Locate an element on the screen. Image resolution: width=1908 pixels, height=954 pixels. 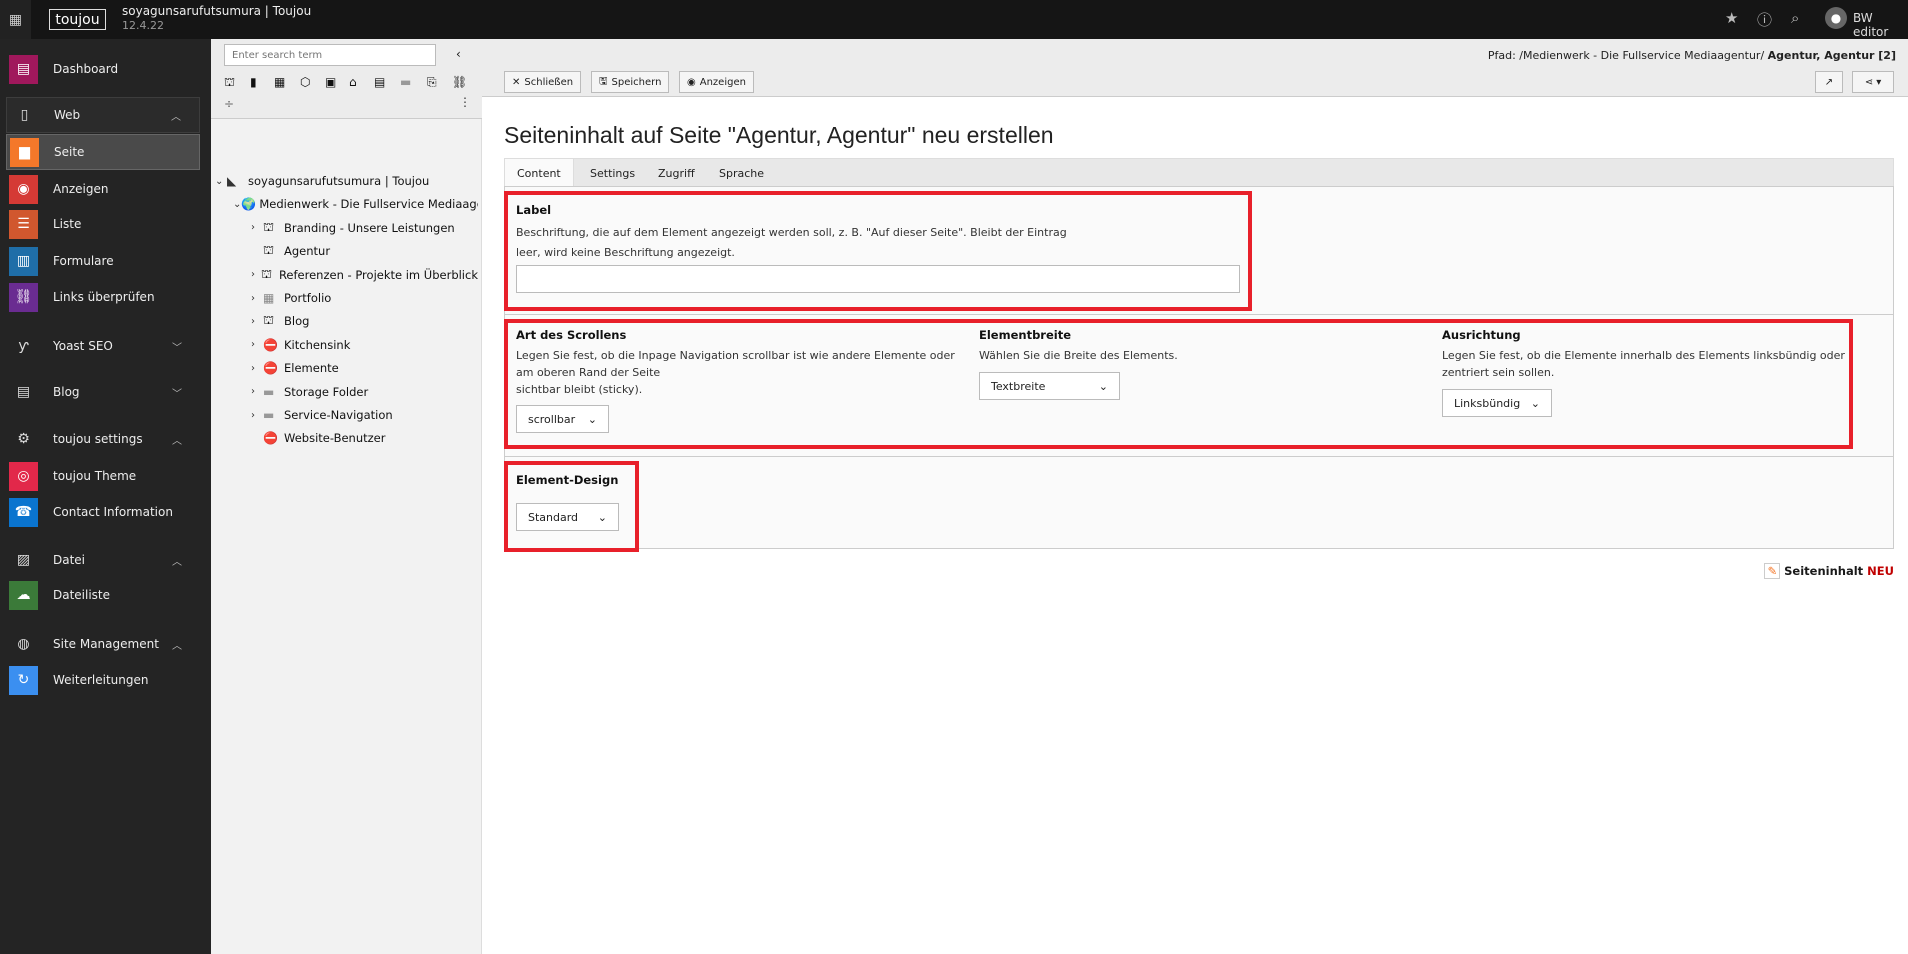
link-icon: ⛓ is located at coordinates (459, 82).